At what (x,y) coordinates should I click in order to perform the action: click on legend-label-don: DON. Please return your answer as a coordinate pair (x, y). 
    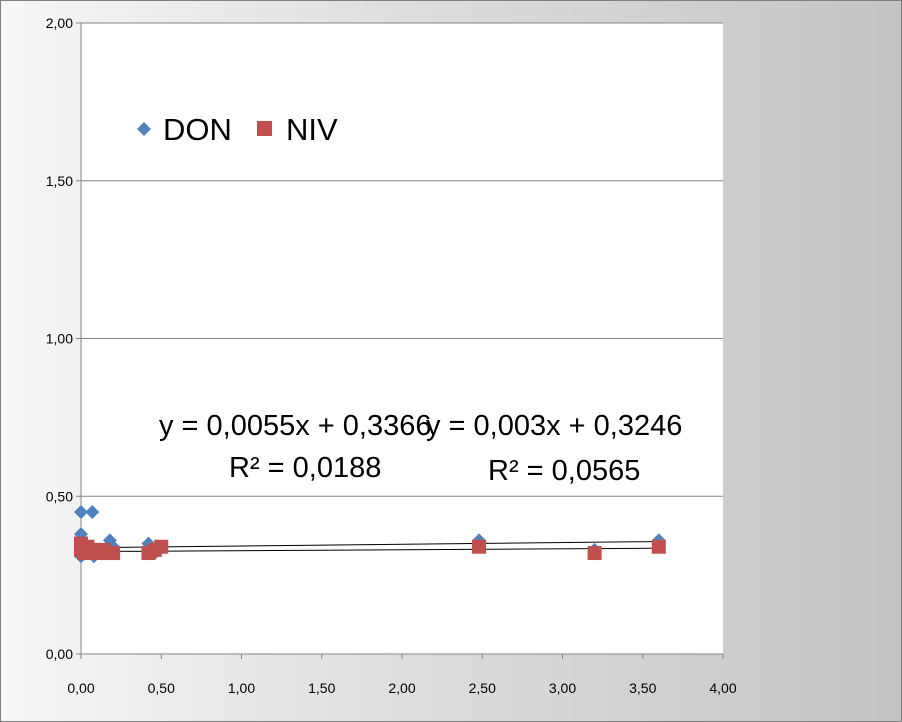
    Looking at the image, I should click on (197, 129).